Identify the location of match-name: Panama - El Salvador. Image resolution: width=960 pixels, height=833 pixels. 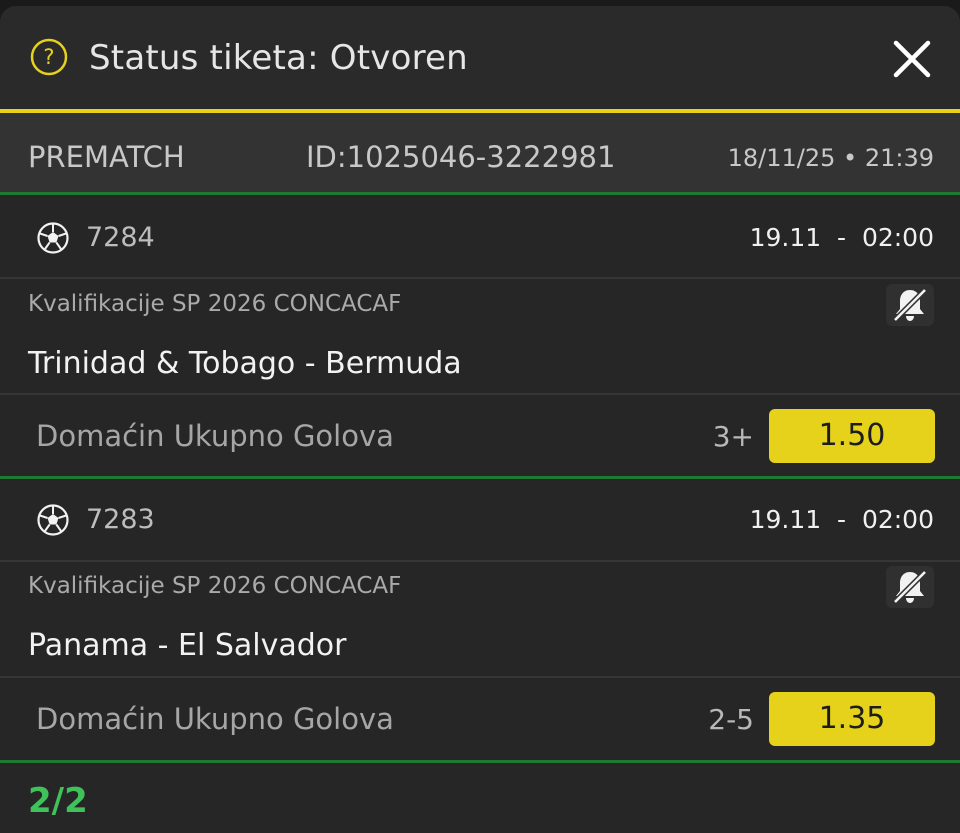
(187, 645).